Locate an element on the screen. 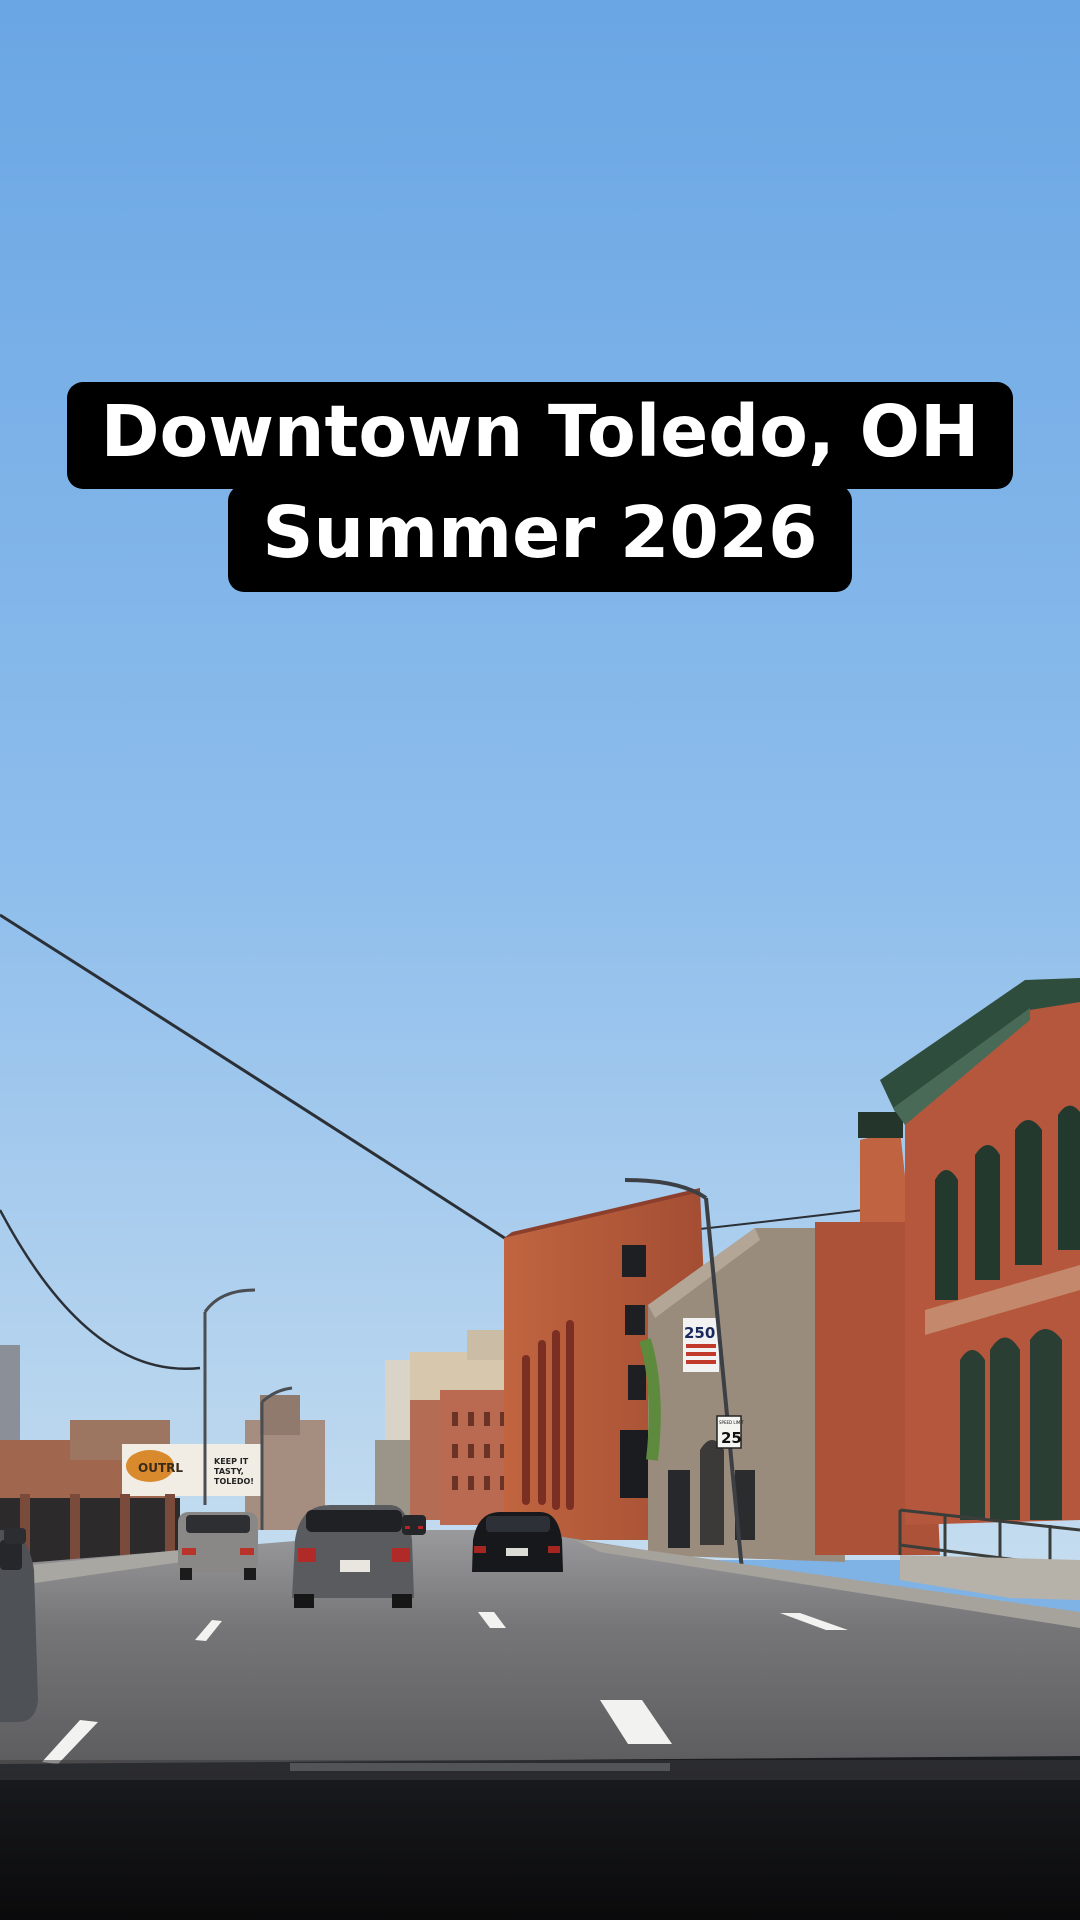 This screenshot has width=1080, height=1920. banner-number: 250 is located at coordinates (699, 1333).